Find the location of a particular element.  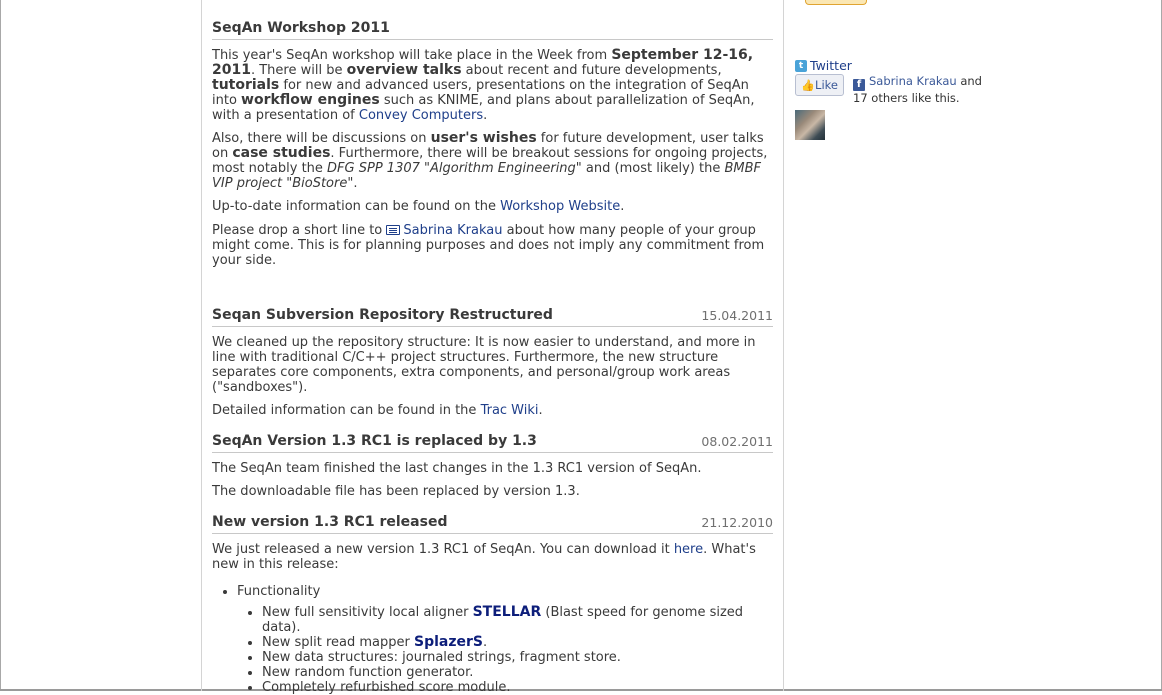

window-frame-left is located at coordinates (0, 345).